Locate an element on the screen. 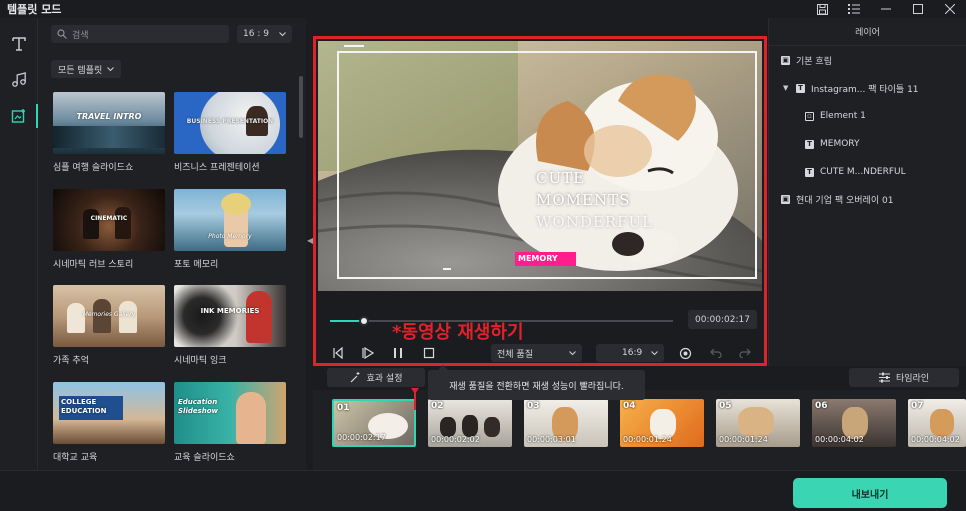 This screenshot has width=966, height=511. layer-item: ▼ T Instagram... 팩 타이틀 11 is located at coordinates (851, 88).